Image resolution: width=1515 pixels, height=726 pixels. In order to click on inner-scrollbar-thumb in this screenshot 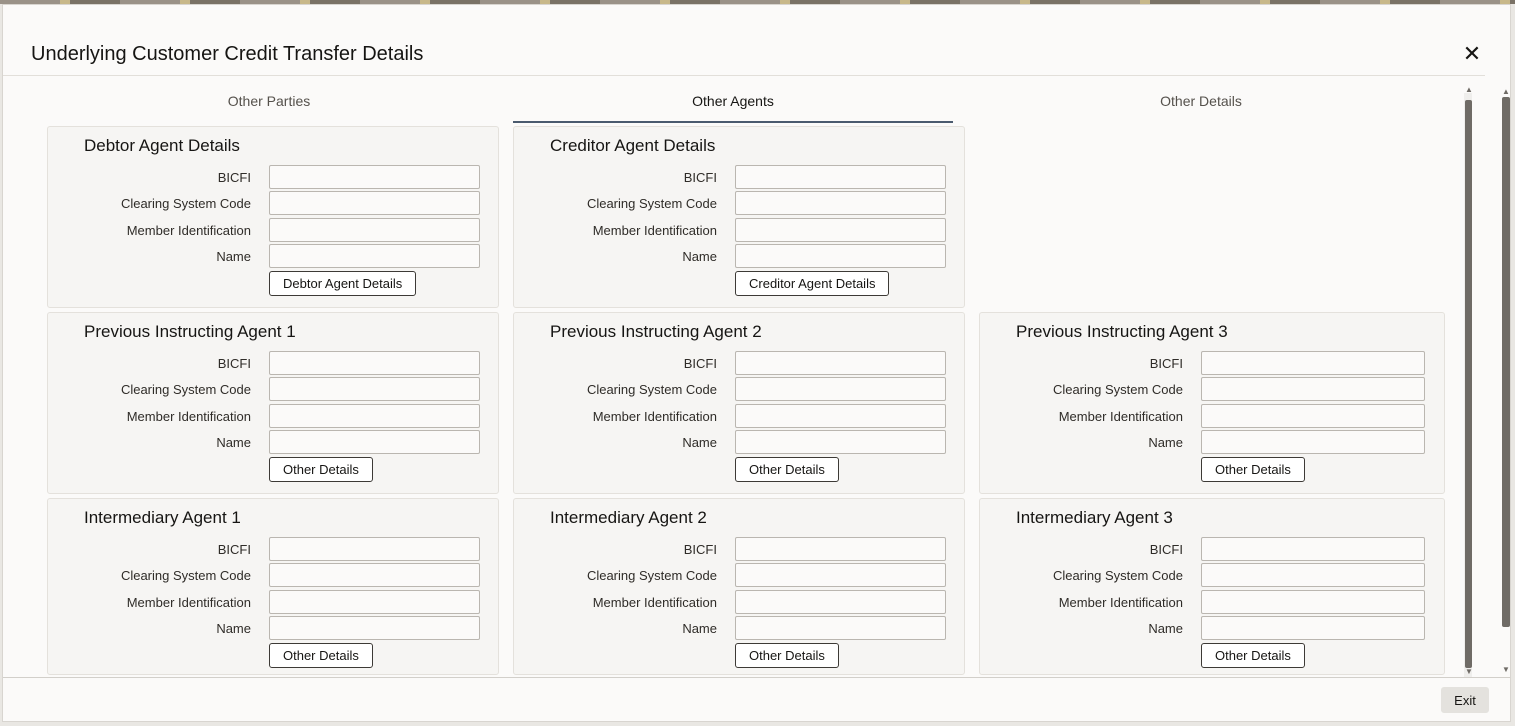, I will do `click(1468, 384)`.